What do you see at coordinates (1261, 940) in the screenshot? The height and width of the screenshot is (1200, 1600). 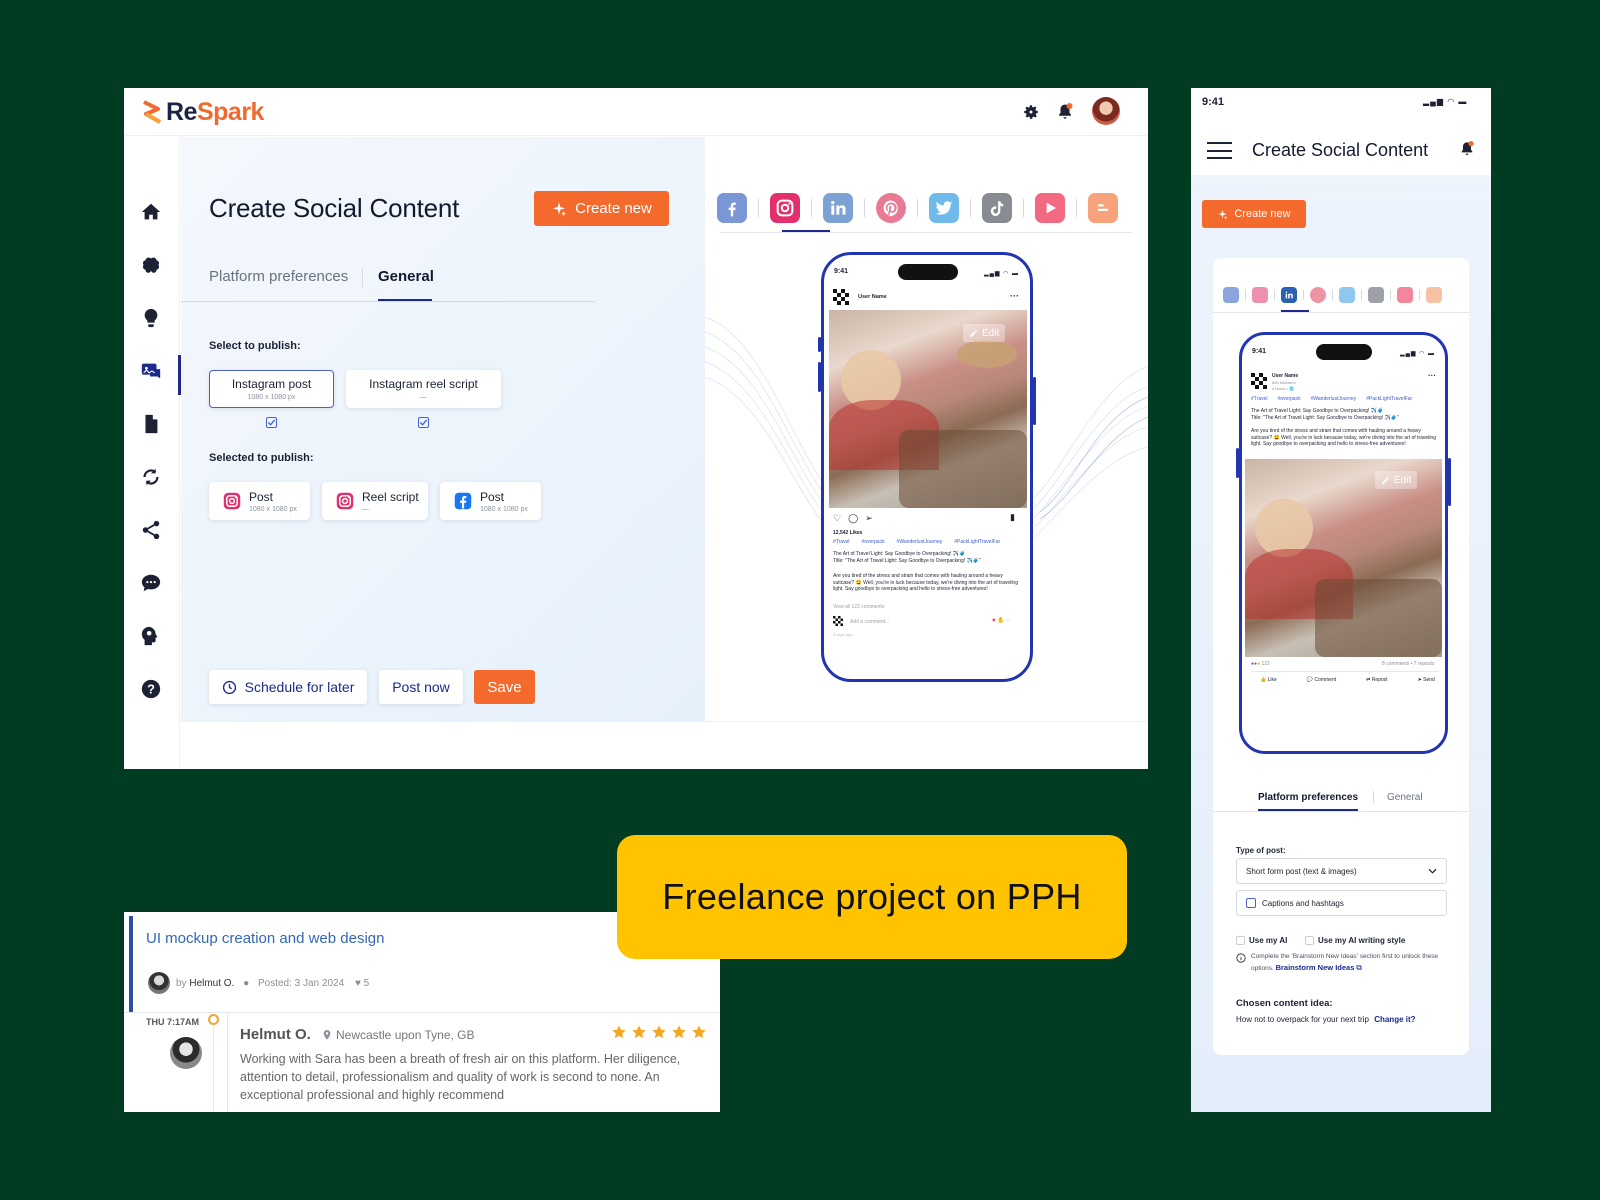 I see `use-my-ai-option: Use my AI` at bounding box center [1261, 940].